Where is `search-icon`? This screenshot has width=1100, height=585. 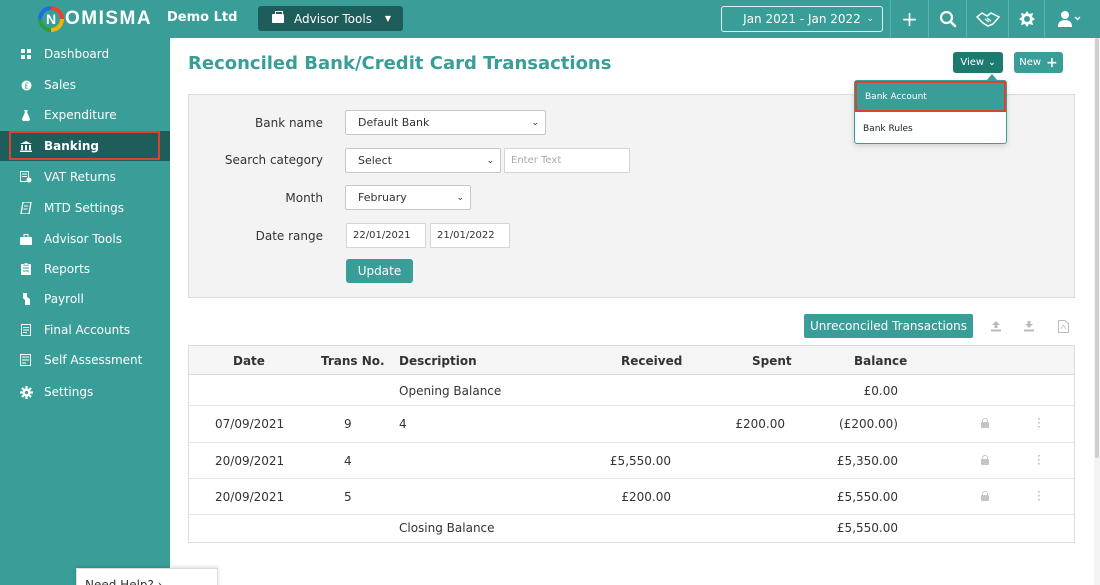 search-icon is located at coordinates (947, 19).